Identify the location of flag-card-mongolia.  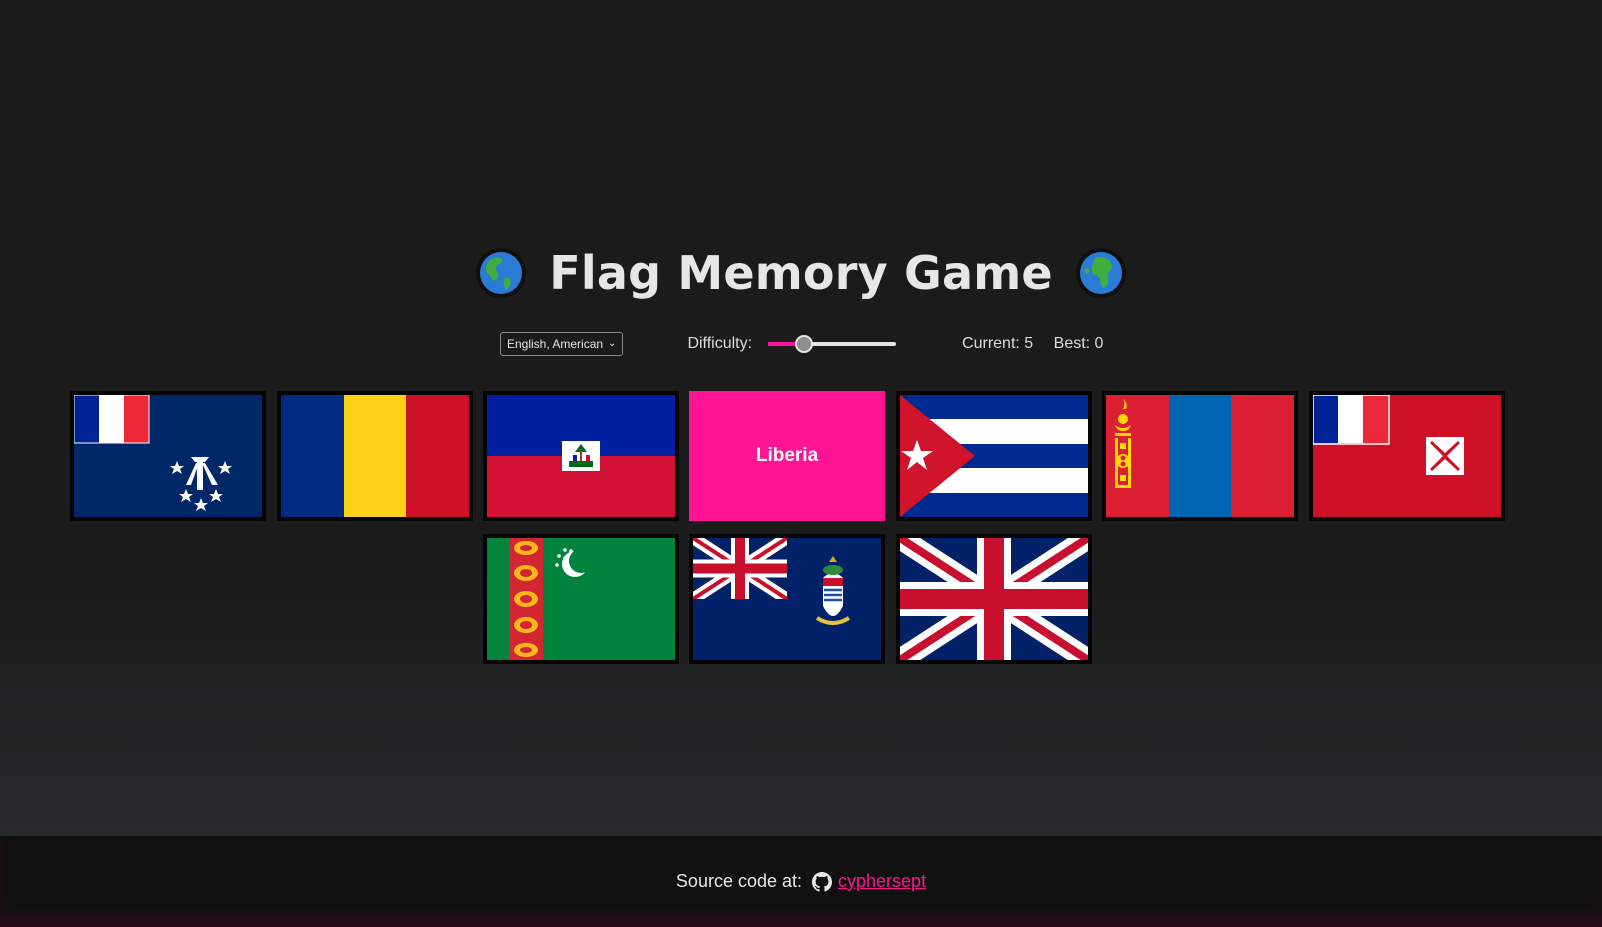
(1200, 456).